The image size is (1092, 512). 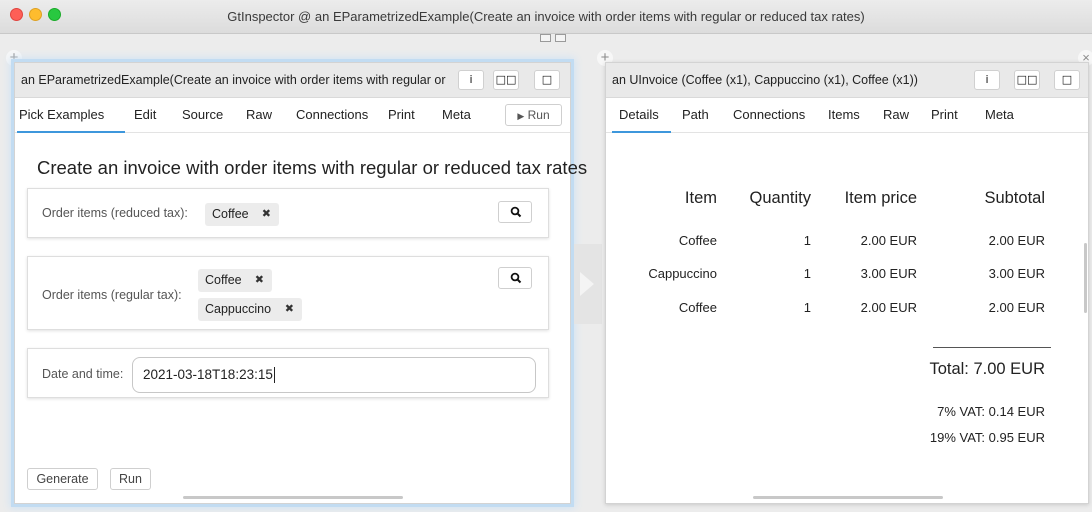 What do you see at coordinates (682, 273) in the screenshot?
I see `invoice-cell: Cappuccino` at bounding box center [682, 273].